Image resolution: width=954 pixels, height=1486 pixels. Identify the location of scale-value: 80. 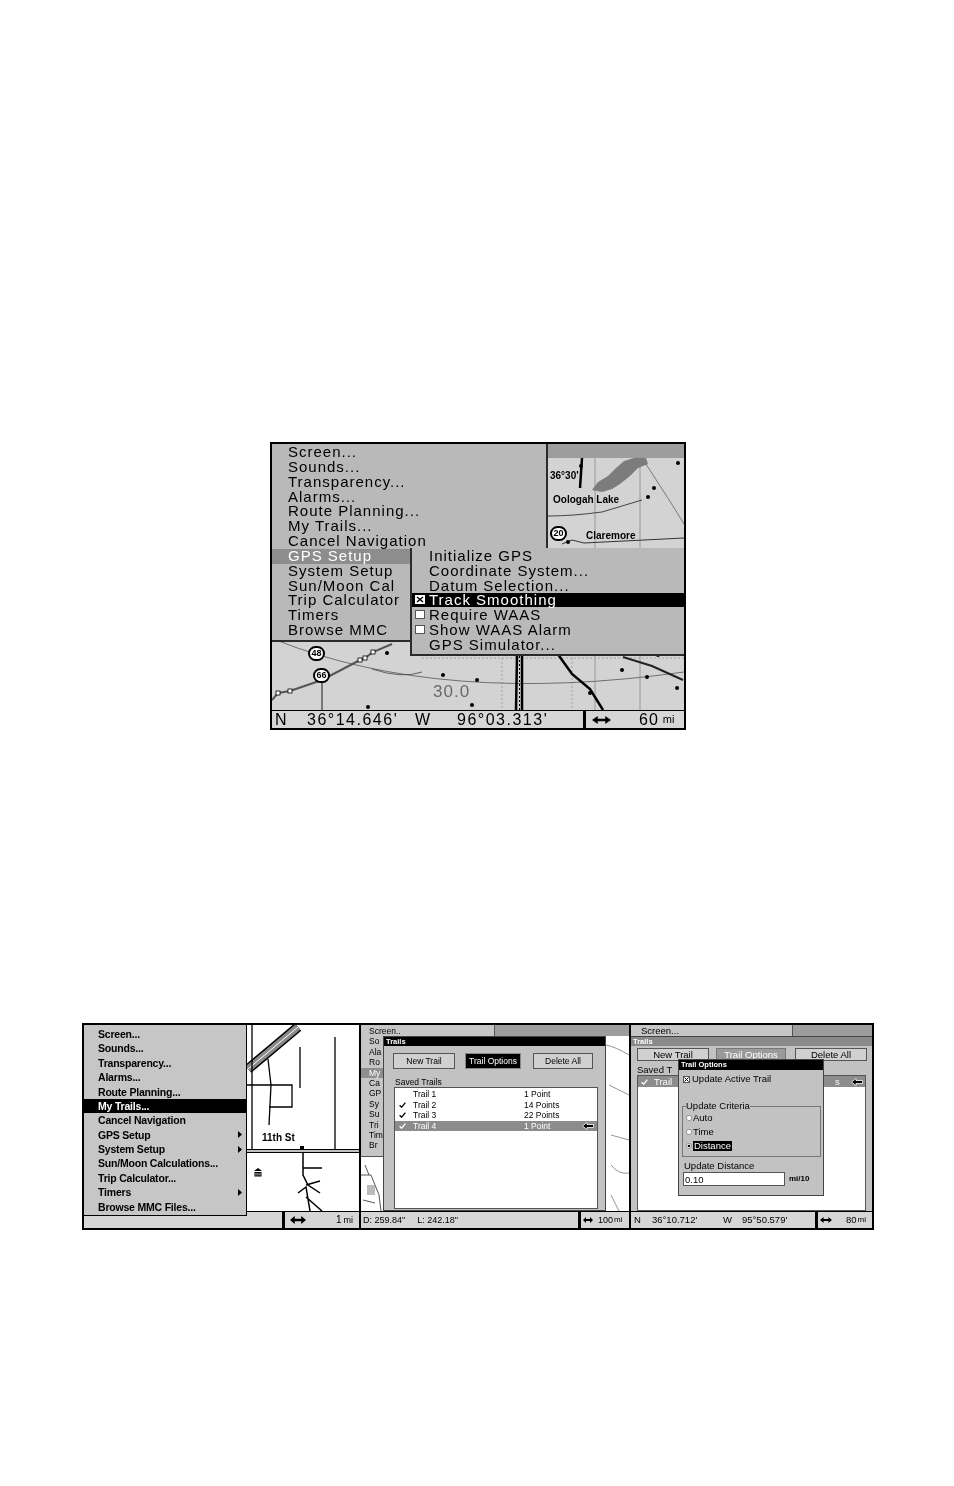
(851, 1220).